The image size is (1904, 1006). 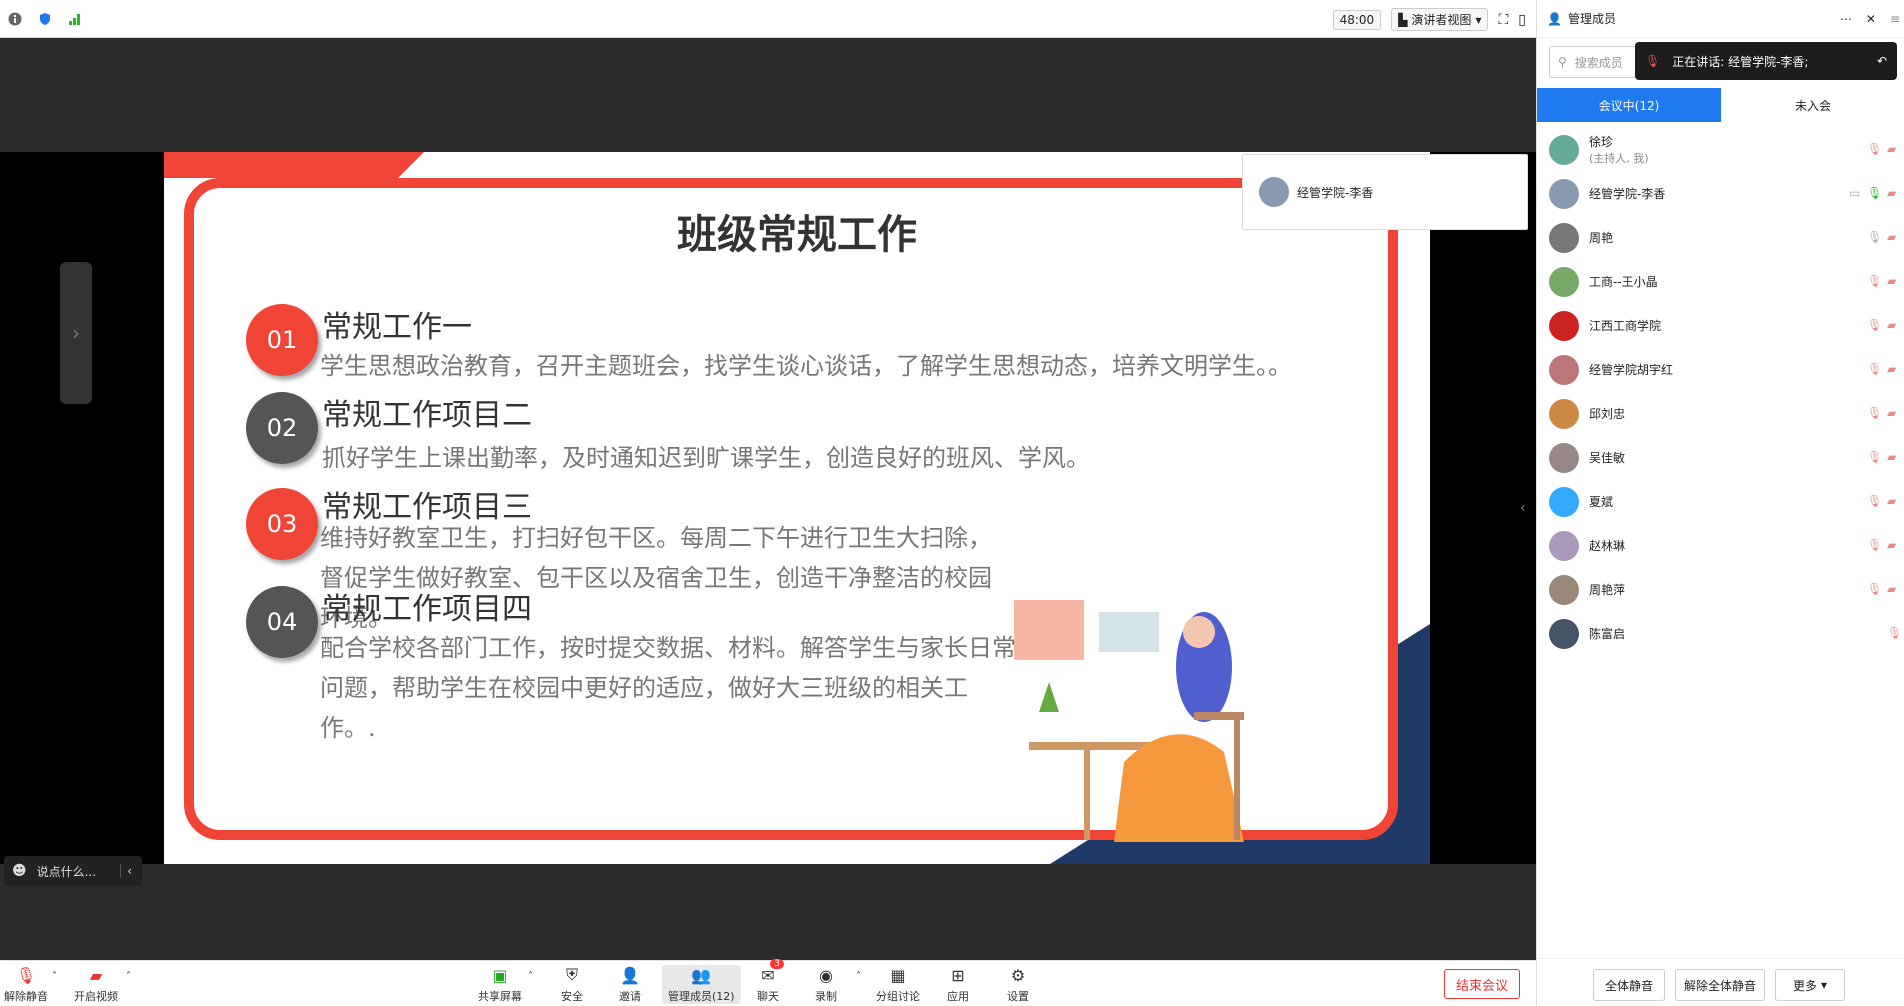 What do you see at coordinates (1631, 369) in the screenshot?
I see `participant-name: 经管学院胡宇红` at bounding box center [1631, 369].